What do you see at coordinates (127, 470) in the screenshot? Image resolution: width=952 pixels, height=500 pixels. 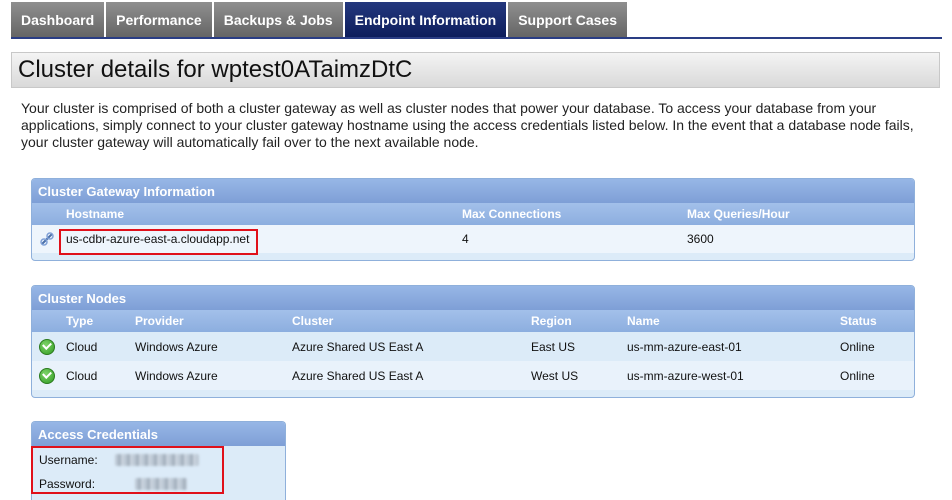 I see `credentials-highlight-box` at bounding box center [127, 470].